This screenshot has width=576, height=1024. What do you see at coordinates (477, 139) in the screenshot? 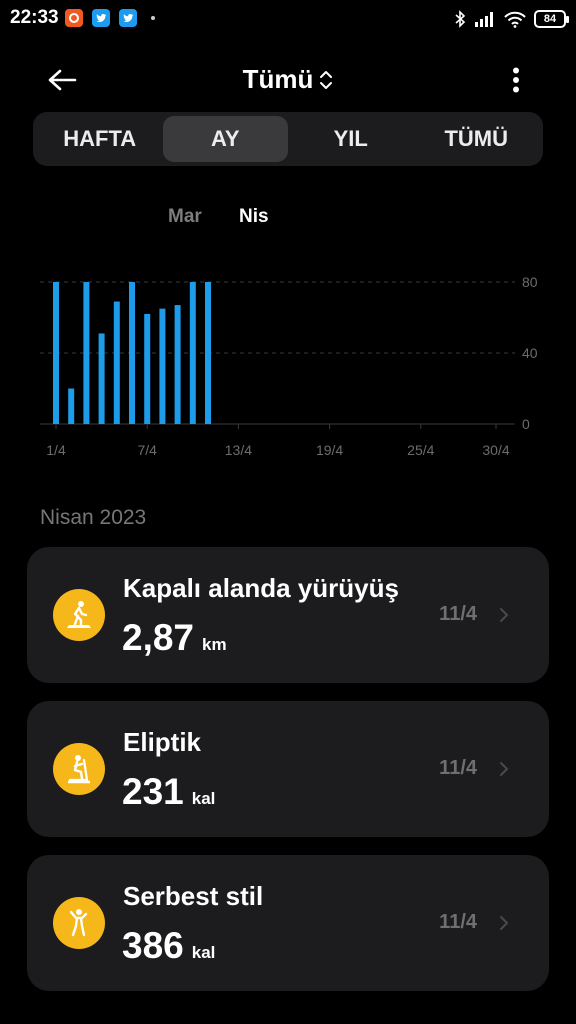
I see `tab-tumu: TÜMÜ` at bounding box center [477, 139].